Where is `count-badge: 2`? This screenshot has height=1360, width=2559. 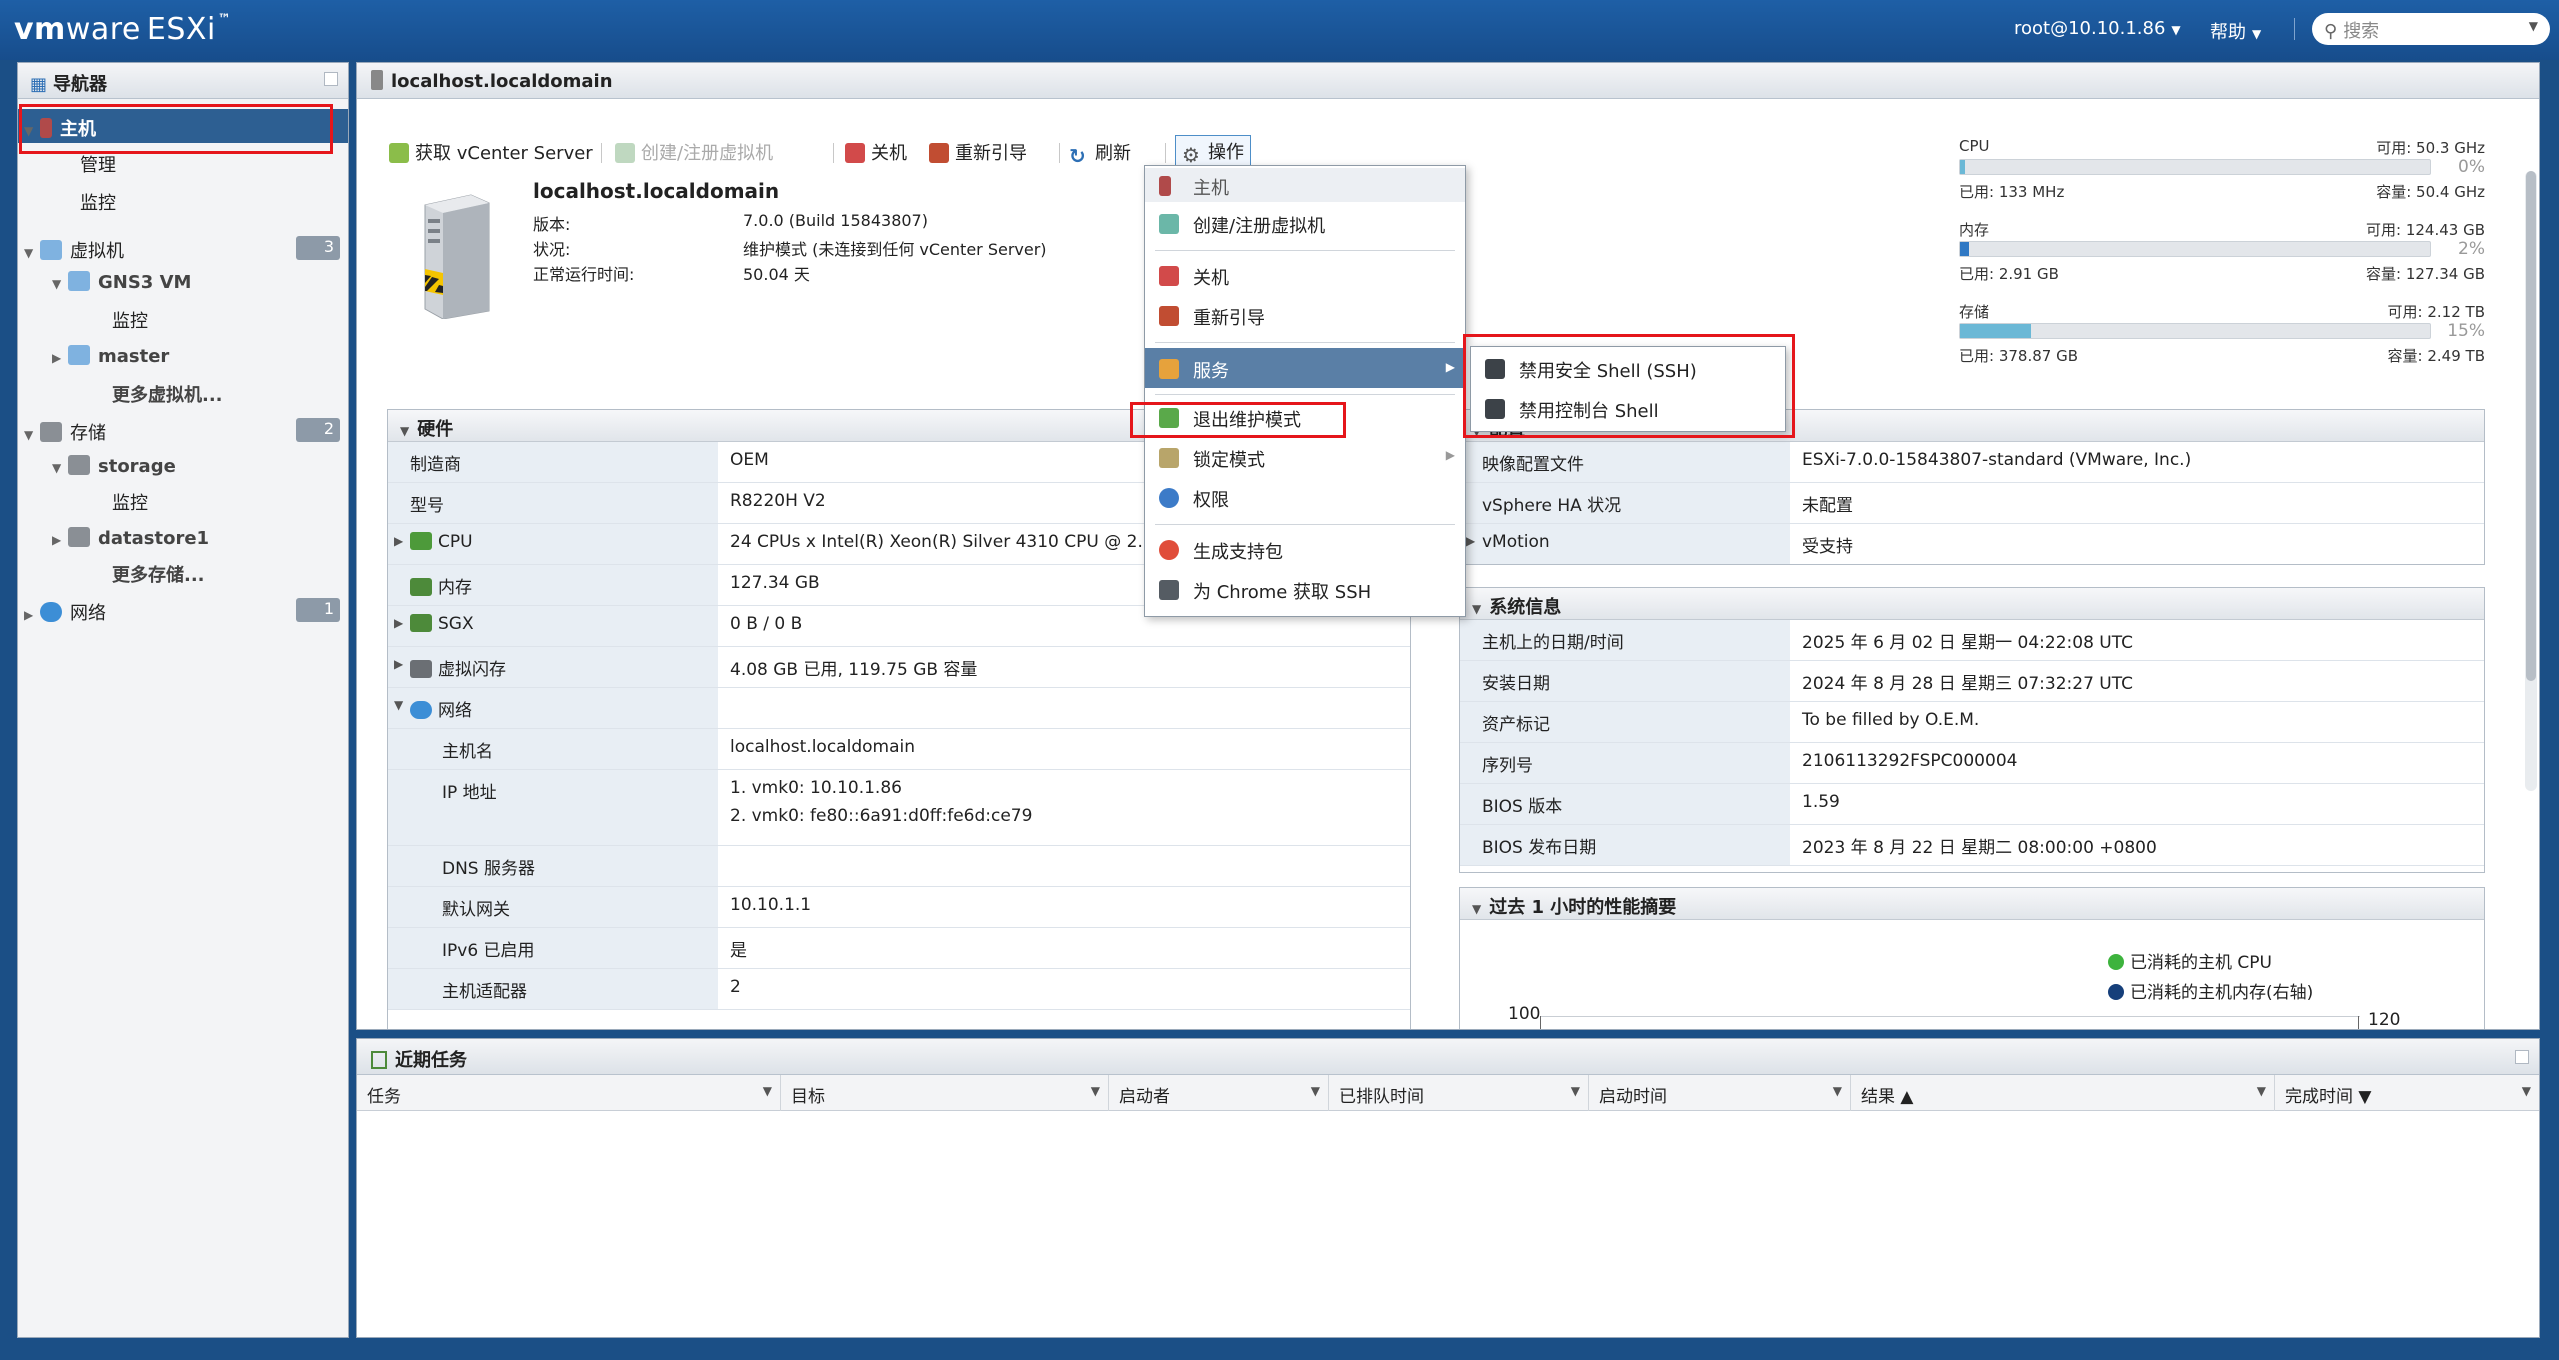 count-badge: 2 is located at coordinates (318, 430).